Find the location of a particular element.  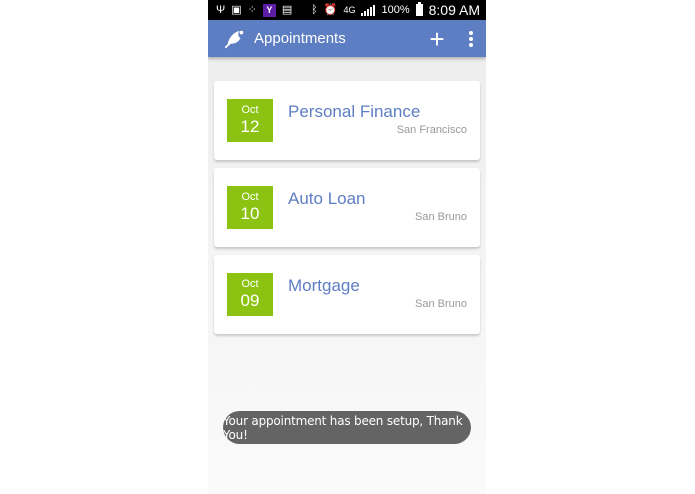

dots-icon: ⁘ is located at coordinates (252, 9).